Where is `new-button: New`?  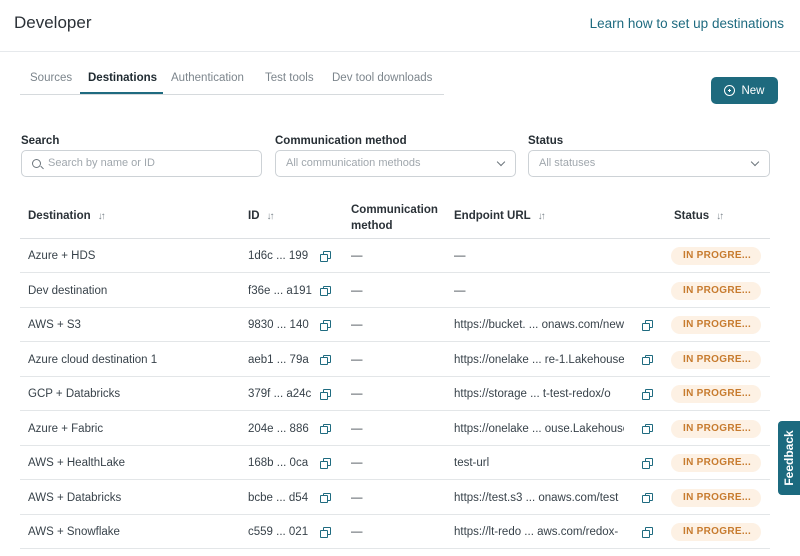
new-button: New is located at coordinates (744, 90).